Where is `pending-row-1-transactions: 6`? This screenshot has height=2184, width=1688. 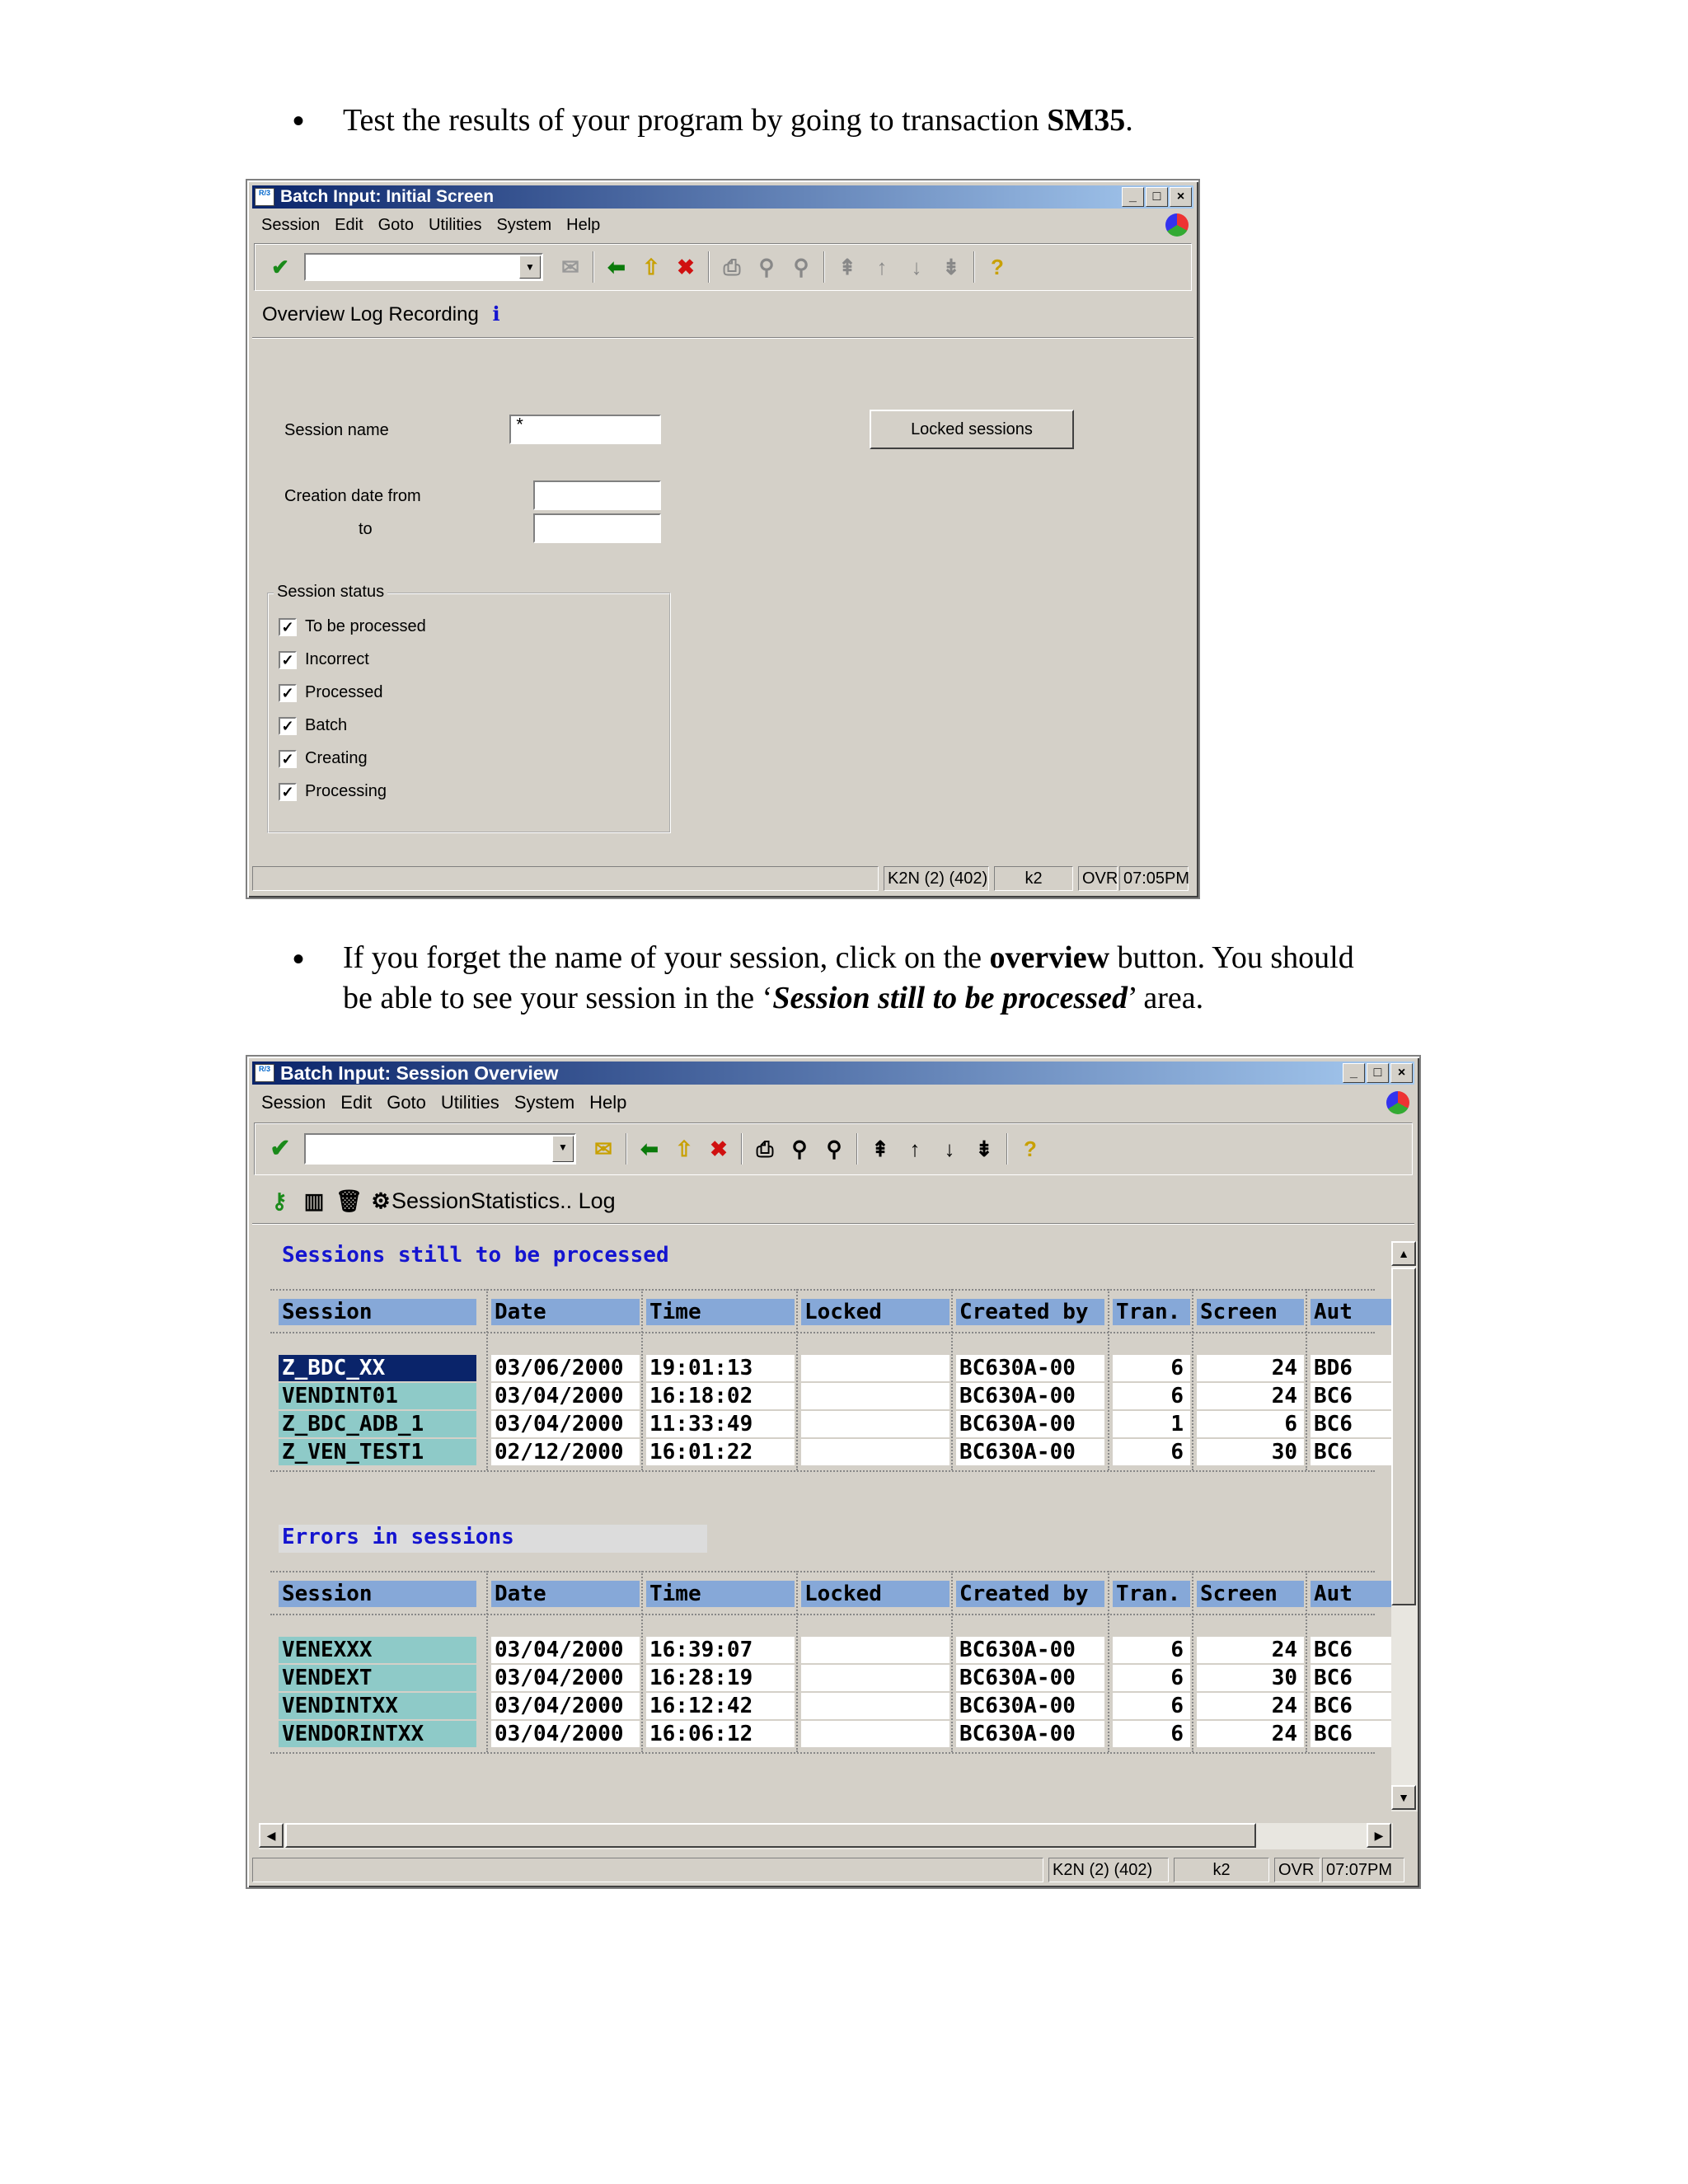 pending-row-1-transactions: 6 is located at coordinates (1151, 1396).